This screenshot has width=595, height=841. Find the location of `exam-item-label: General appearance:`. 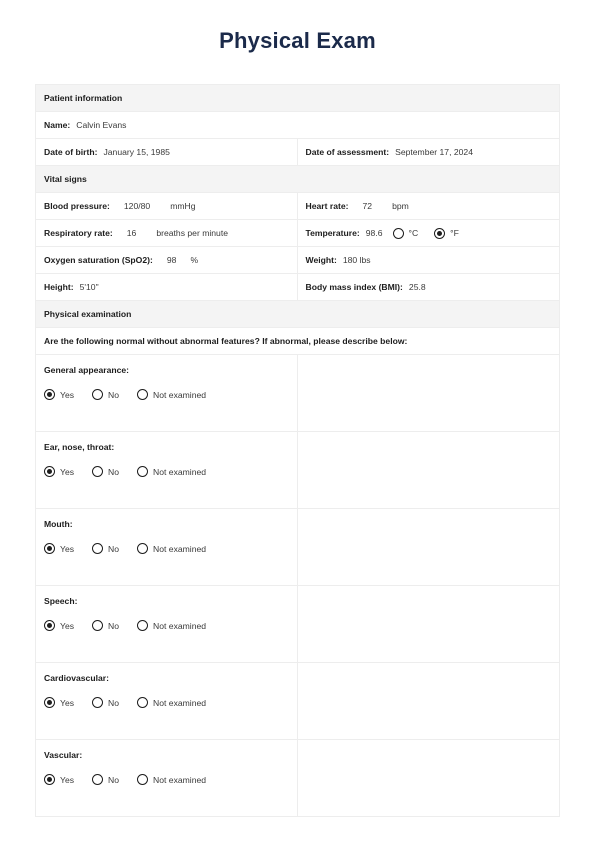

exam-item-label: General appearance: is located at coordinates (87, 370).